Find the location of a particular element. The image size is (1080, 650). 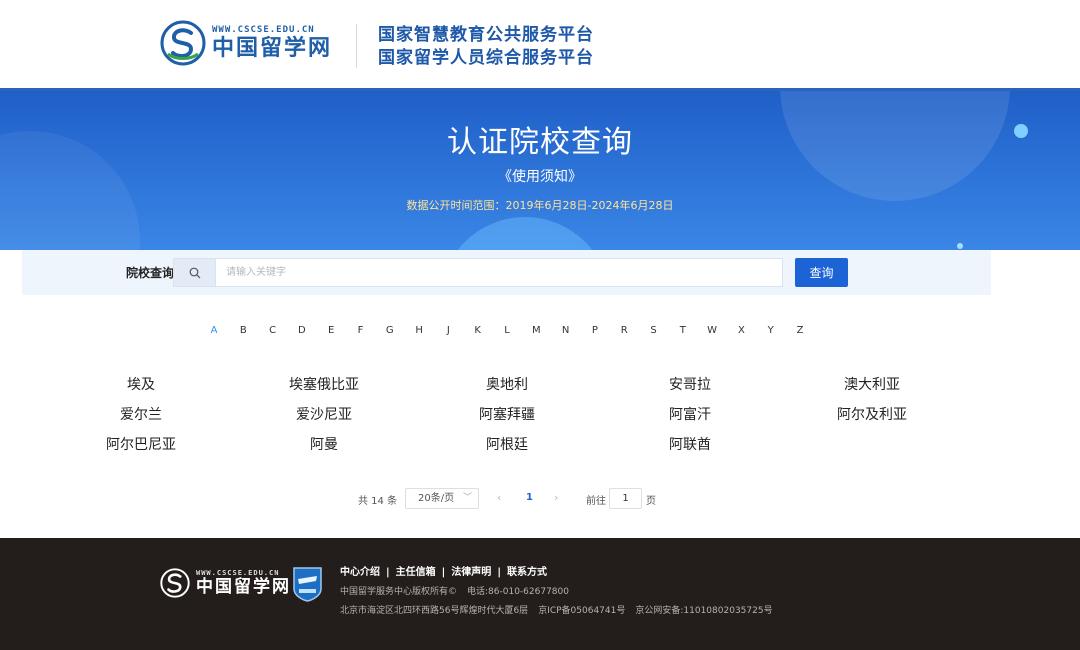

letter-filter-e: E is located at coordinates (331, 330).